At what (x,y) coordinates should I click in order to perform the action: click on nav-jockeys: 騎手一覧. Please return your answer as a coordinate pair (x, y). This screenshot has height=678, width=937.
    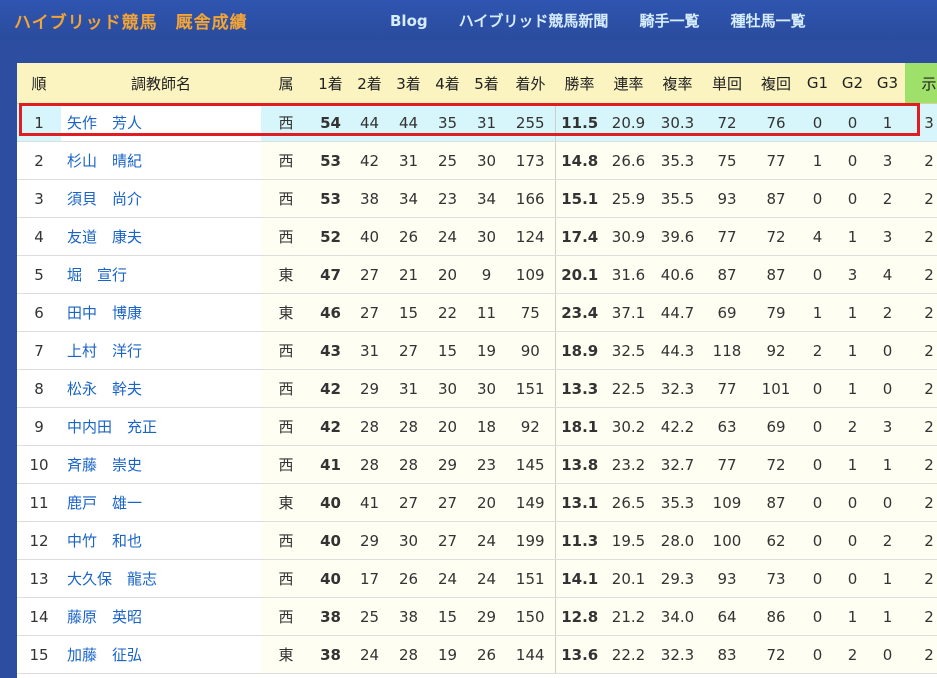
    Looking at the image, I should click on (670, 21).